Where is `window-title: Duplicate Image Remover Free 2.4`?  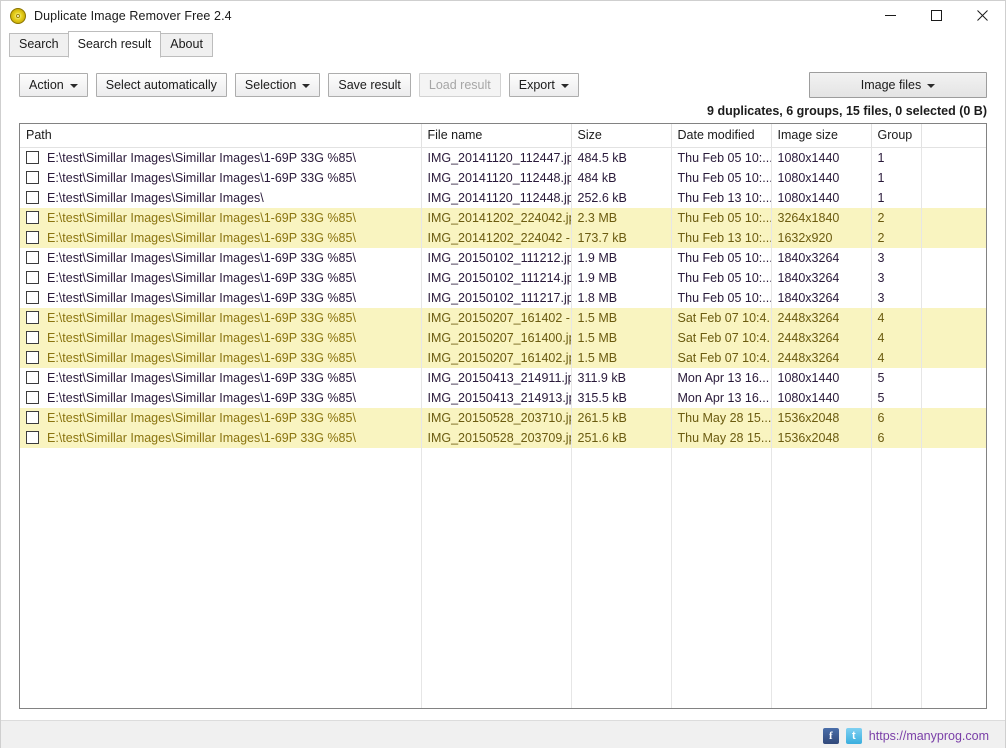 window-title: Duplicate Image Remover Free 2.4 is located at coordinates (133, 15).